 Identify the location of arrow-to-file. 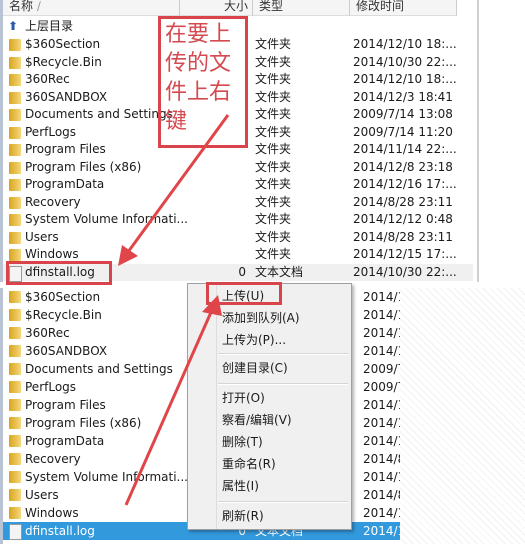
(178, 183).